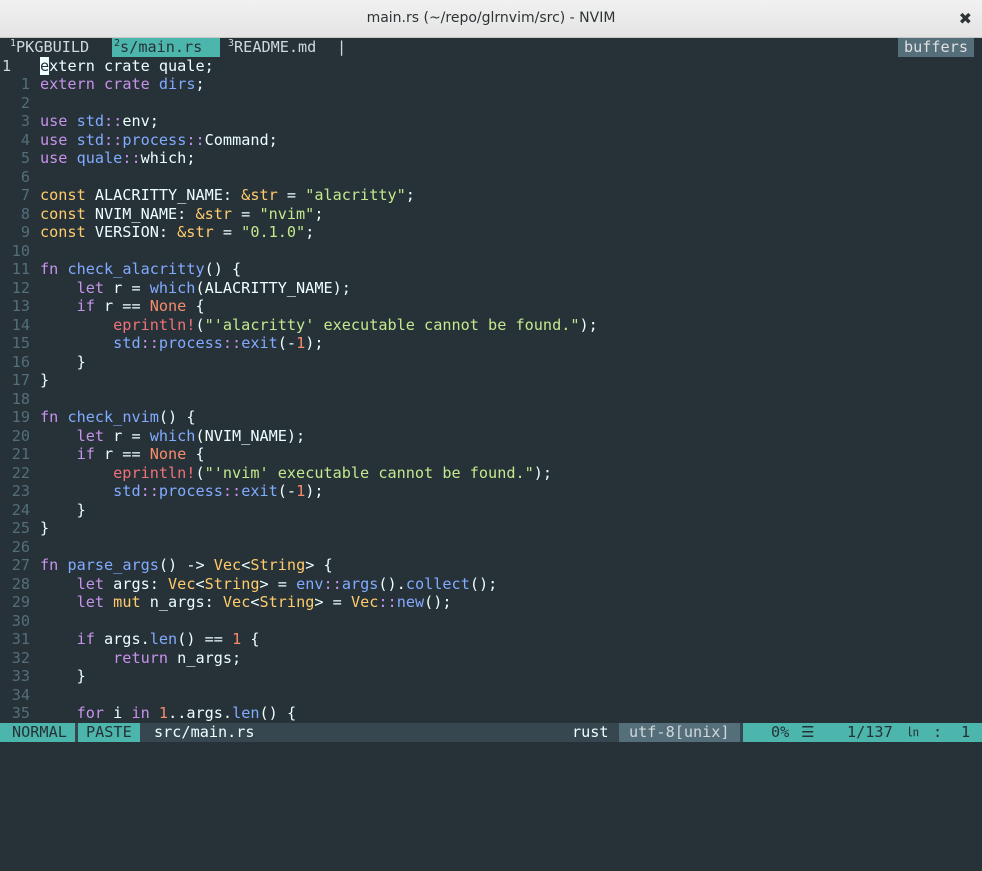 The width and height of the screenshot is (982, 871). What do you see at coordinates (118, 417) in the screenshot?
I see `line-source: fn check_nvim() {` at bounding box center [118, 417].